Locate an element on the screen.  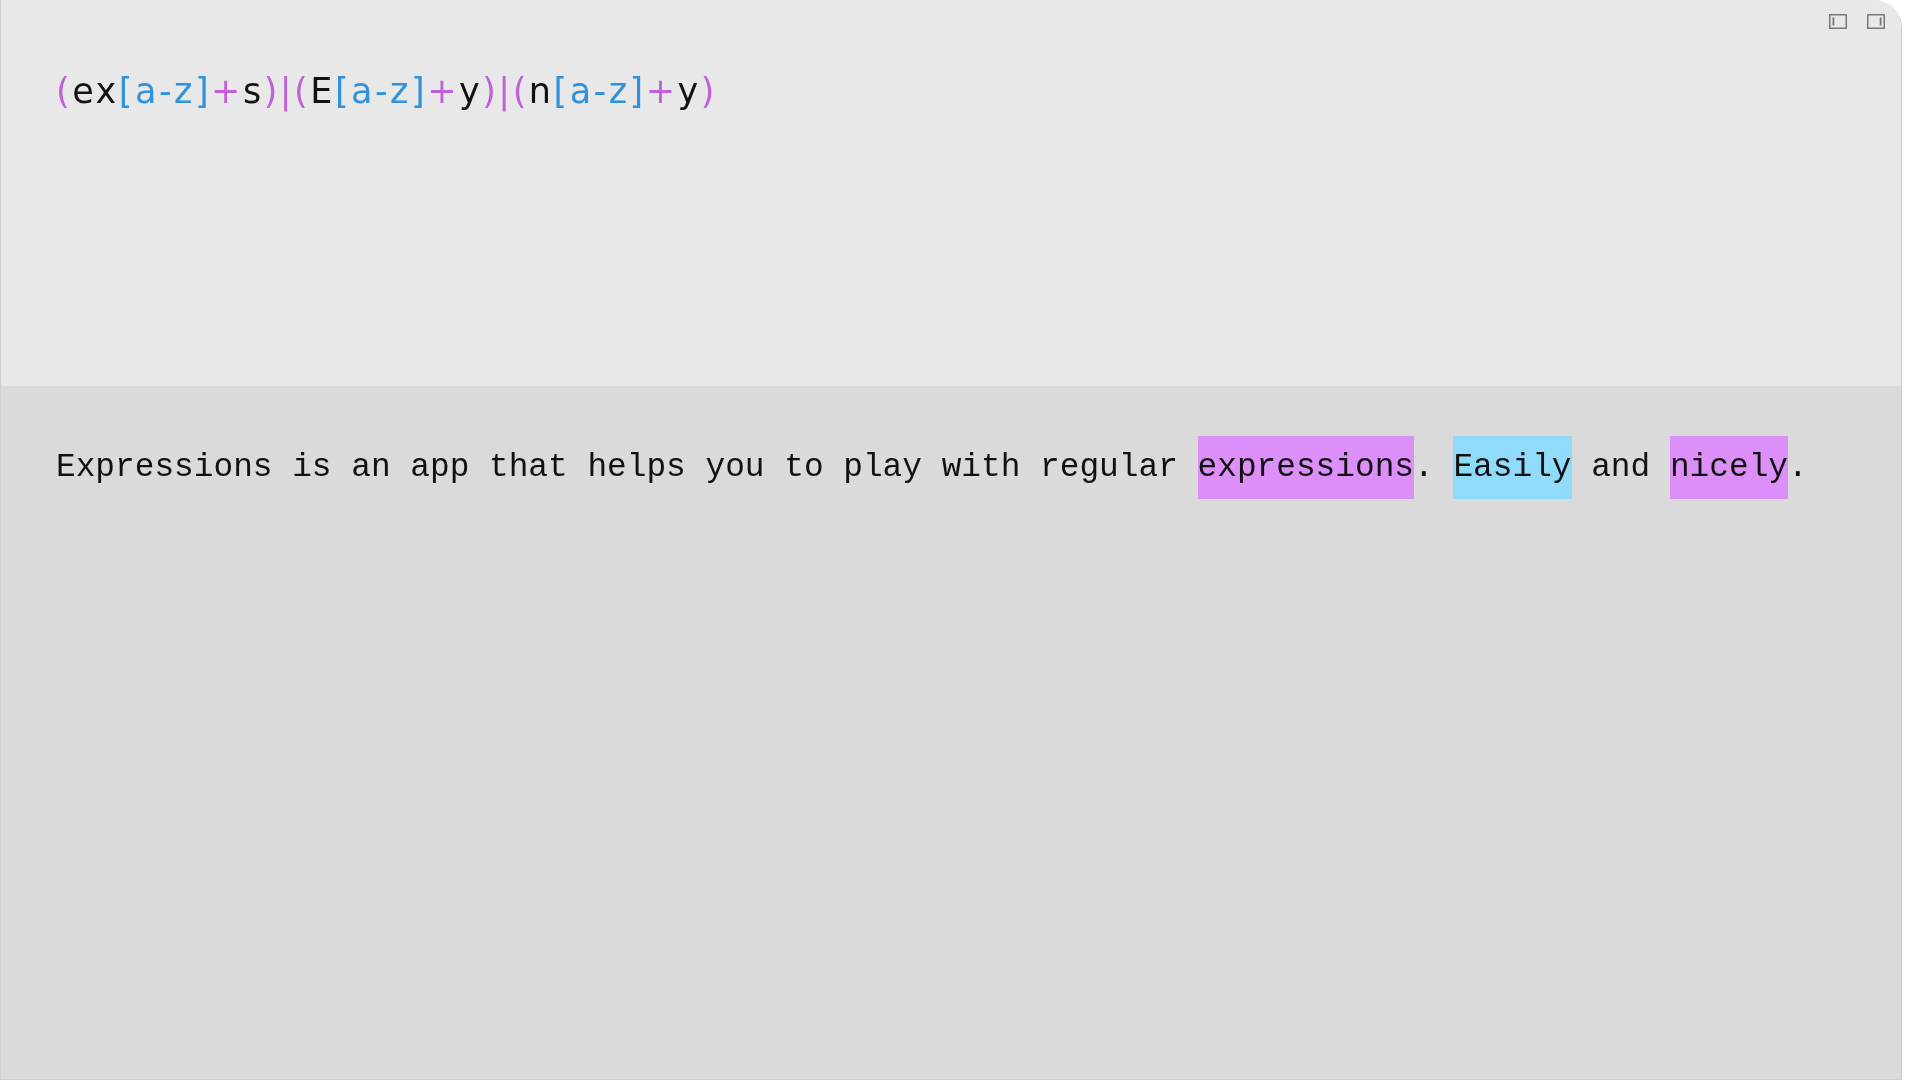
regex-pattern: (ex[a-z]+s)|(E[a-z]+y)|(n[a-z]+y) is located at coordinates (386, 91).